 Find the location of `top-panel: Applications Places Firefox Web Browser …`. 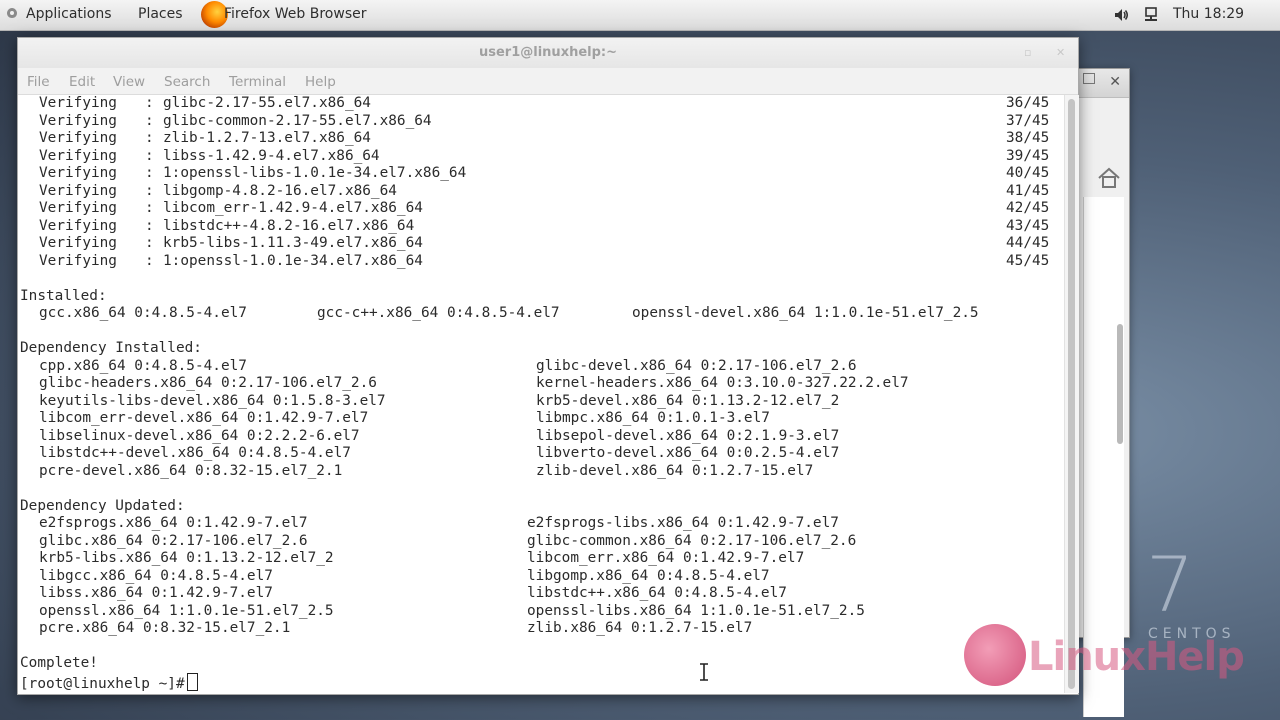

top-panel: Applications Places Firefox Web Browser … is located at coordinates (640, 15).